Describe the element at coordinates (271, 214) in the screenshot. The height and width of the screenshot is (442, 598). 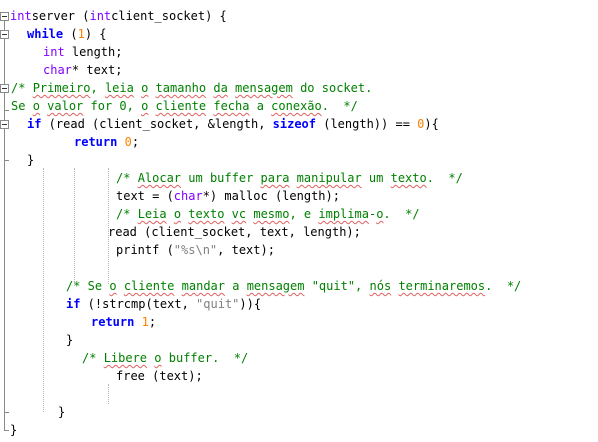
I see `code-token: mesmo` at that location.